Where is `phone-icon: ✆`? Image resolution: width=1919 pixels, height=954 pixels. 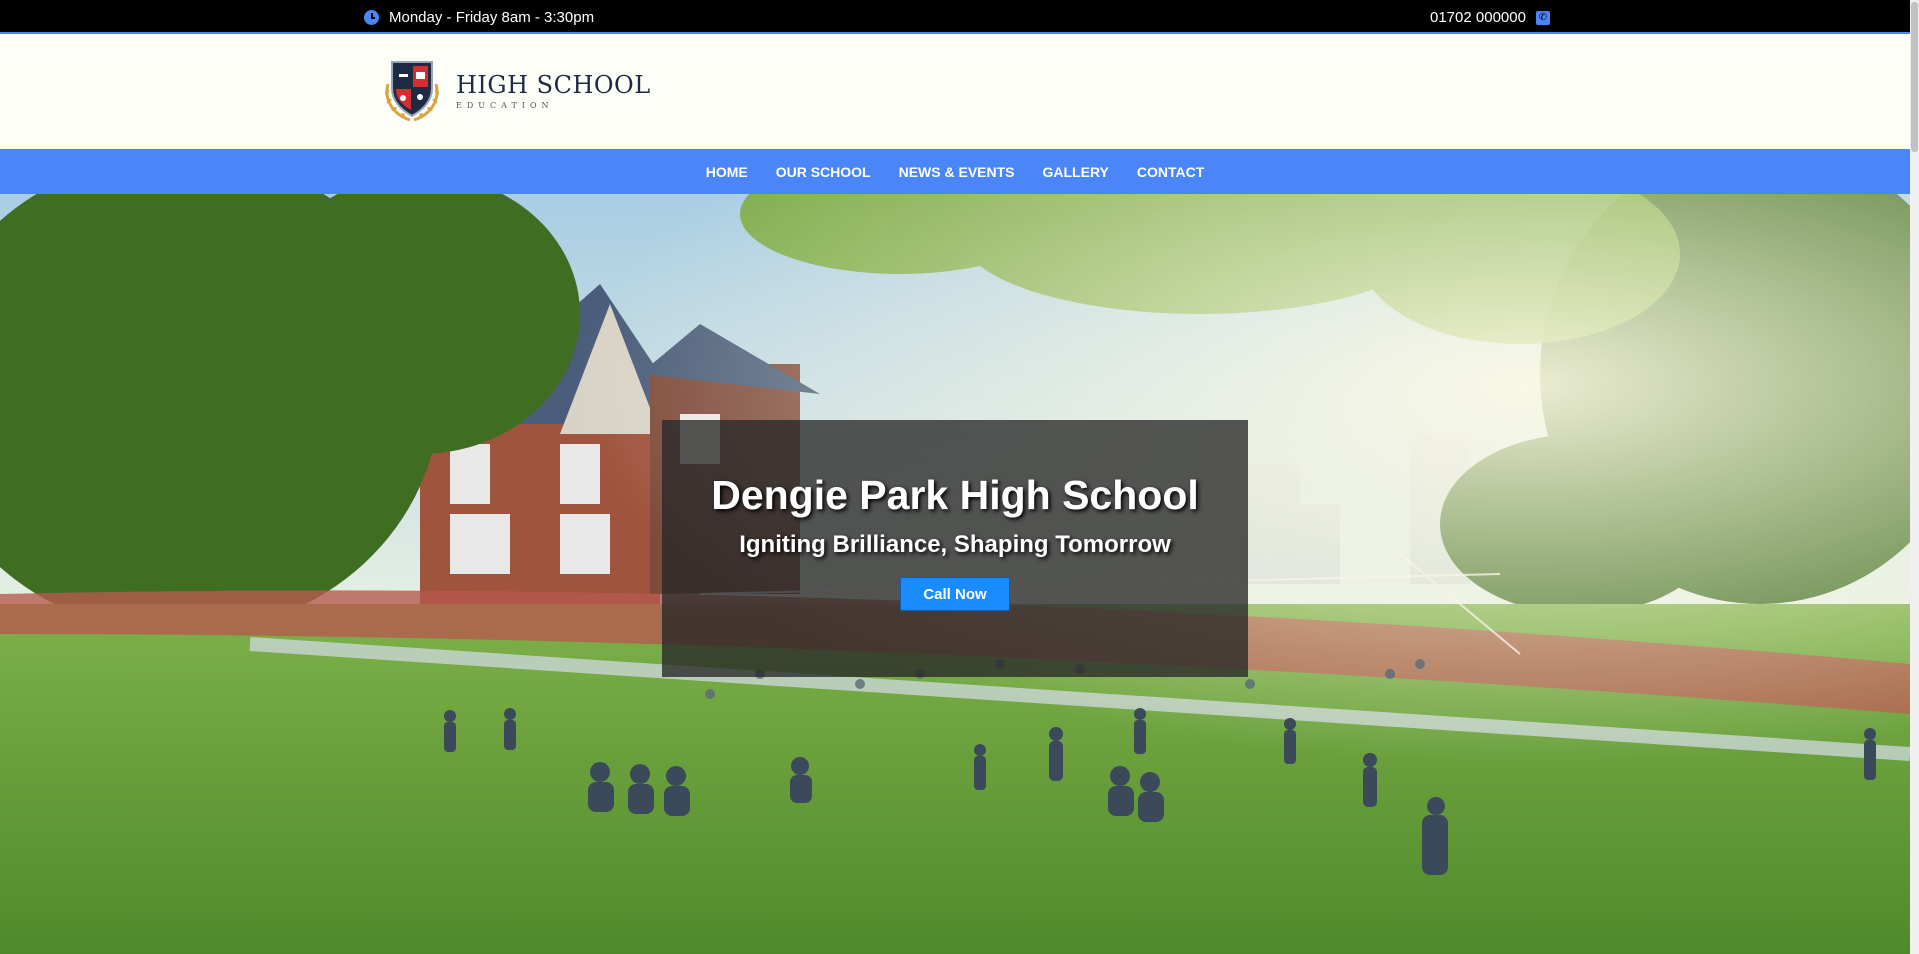 phone-icon: ✆ is located at coordinates (1542, 17).